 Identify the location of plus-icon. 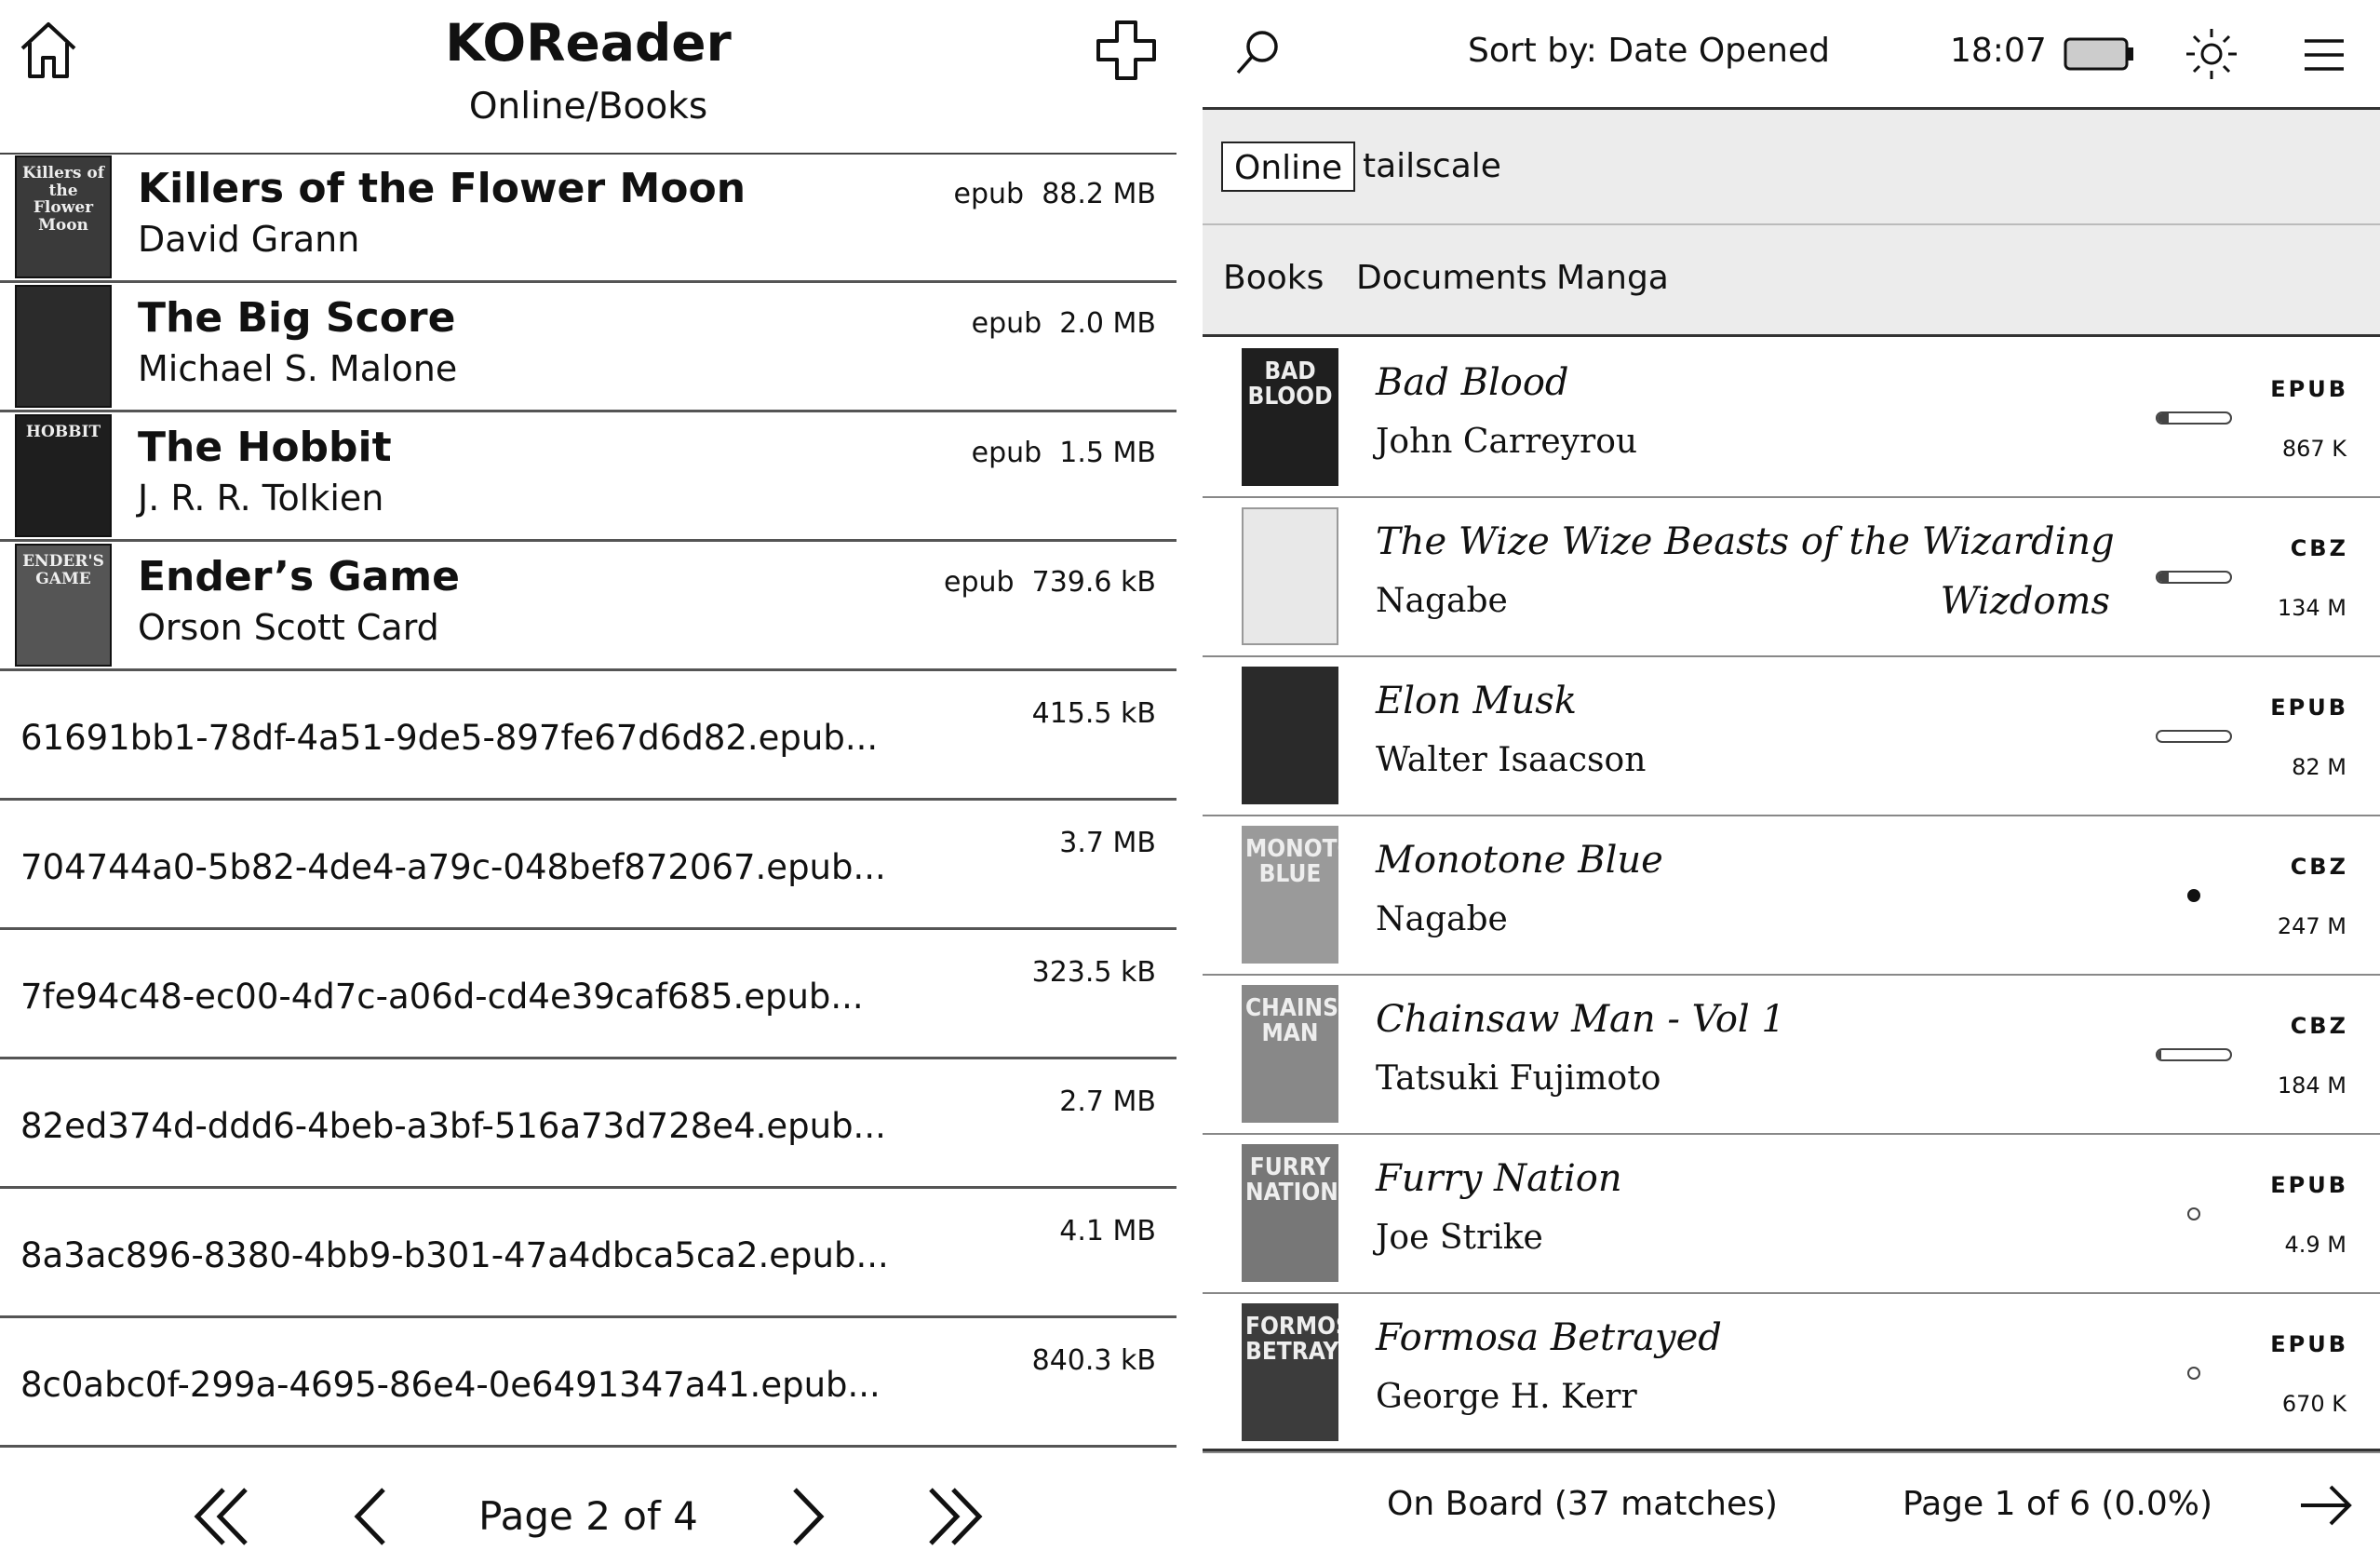
(1126, 50).